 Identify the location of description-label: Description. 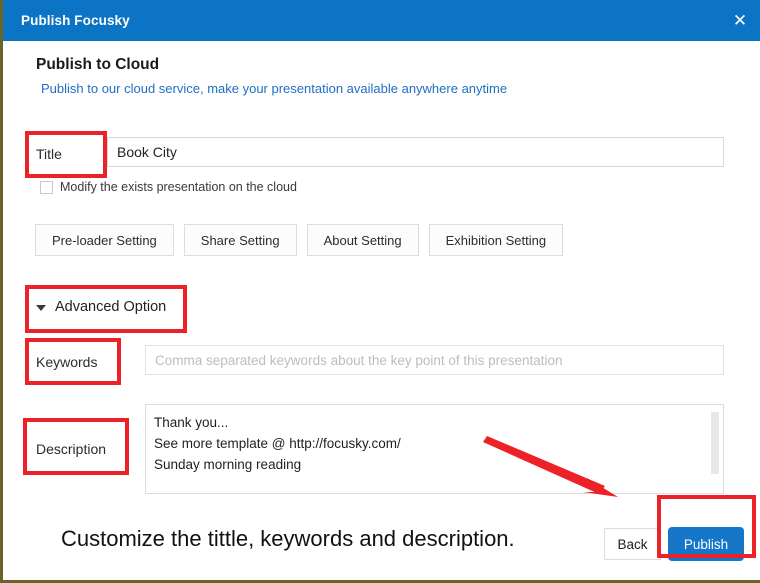
(71, 449).